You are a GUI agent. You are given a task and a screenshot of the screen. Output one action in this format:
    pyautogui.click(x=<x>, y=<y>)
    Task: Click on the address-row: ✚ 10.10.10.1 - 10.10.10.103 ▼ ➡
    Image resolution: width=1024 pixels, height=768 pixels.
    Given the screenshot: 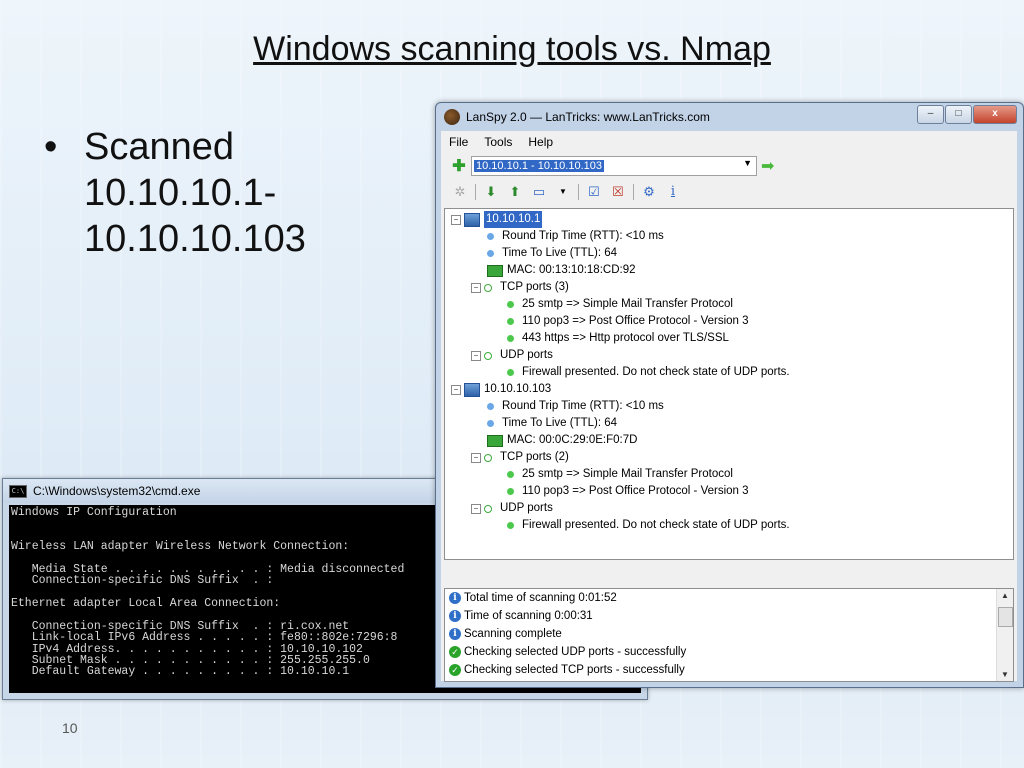 What is the action you would take?
    pyautogui.click(x=729, y=166)
    